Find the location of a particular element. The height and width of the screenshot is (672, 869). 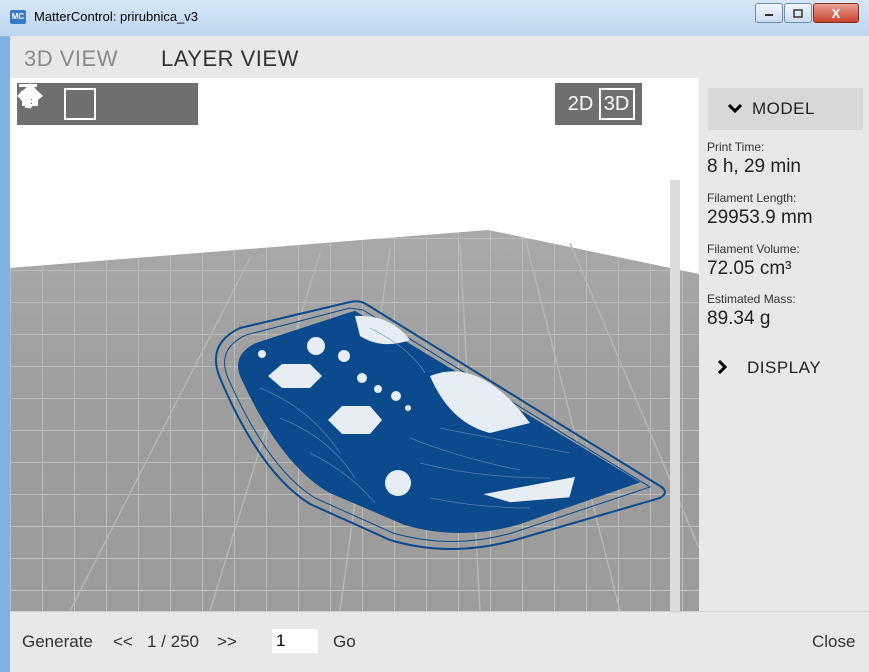

filament-volume-label: Filament Volume: is located at coordinates (753, 249).